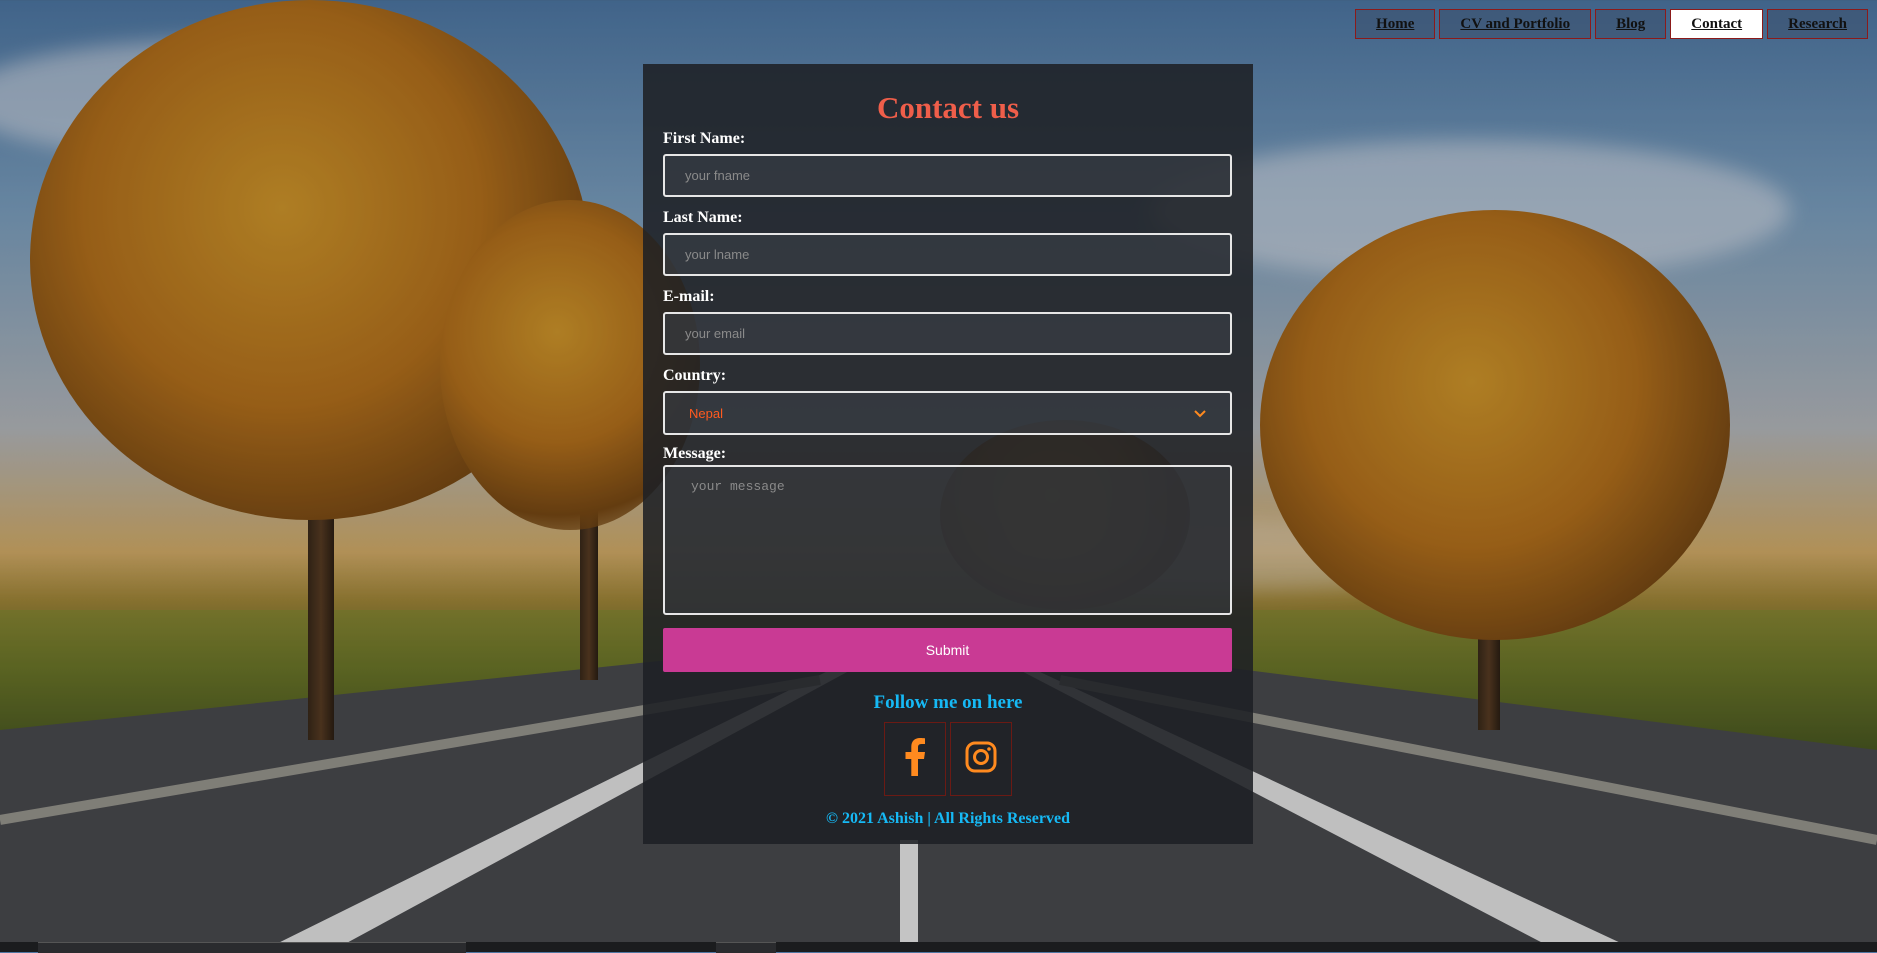  What do you see at coordinates (1200, 413) in the screenshot?
I see `chevron-down-icon` at bounding box center [1200, 413].